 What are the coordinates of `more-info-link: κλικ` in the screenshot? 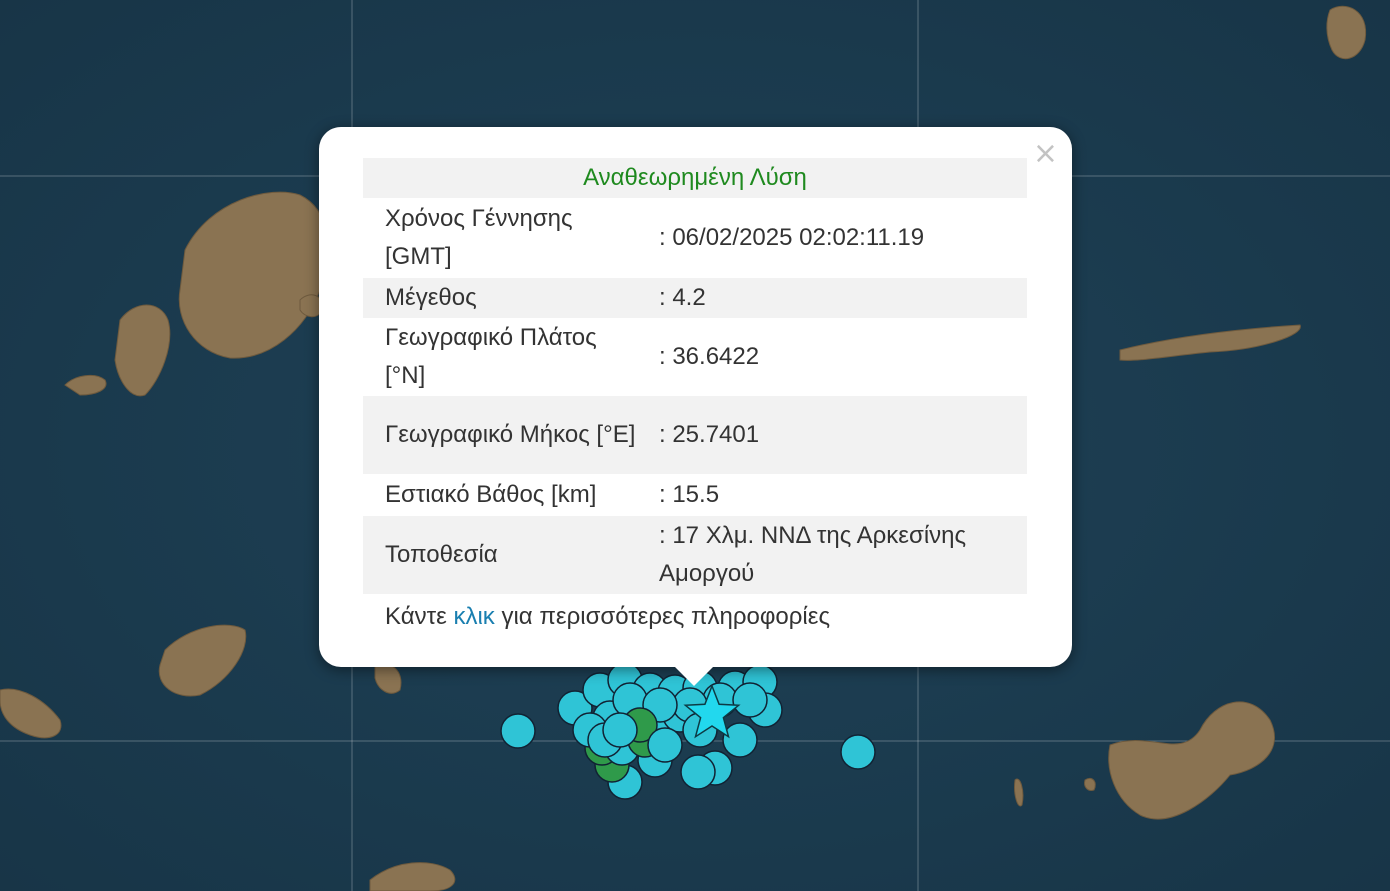 It's located at (473, 616).